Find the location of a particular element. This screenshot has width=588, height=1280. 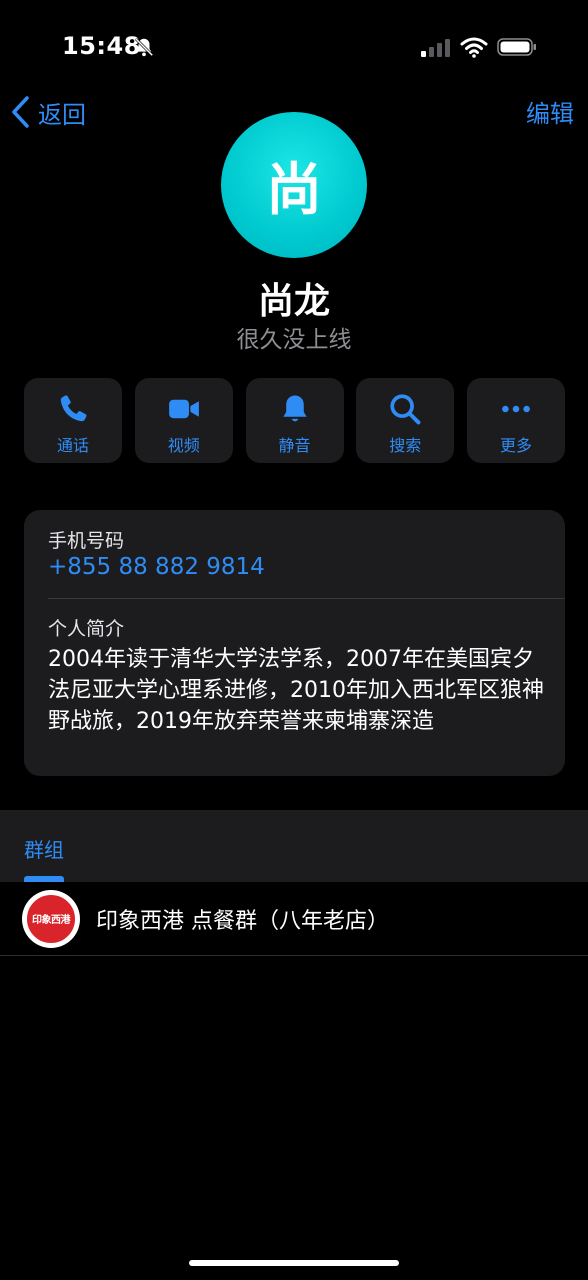

groups-header: 群组 is located at coordinates (294, 846).